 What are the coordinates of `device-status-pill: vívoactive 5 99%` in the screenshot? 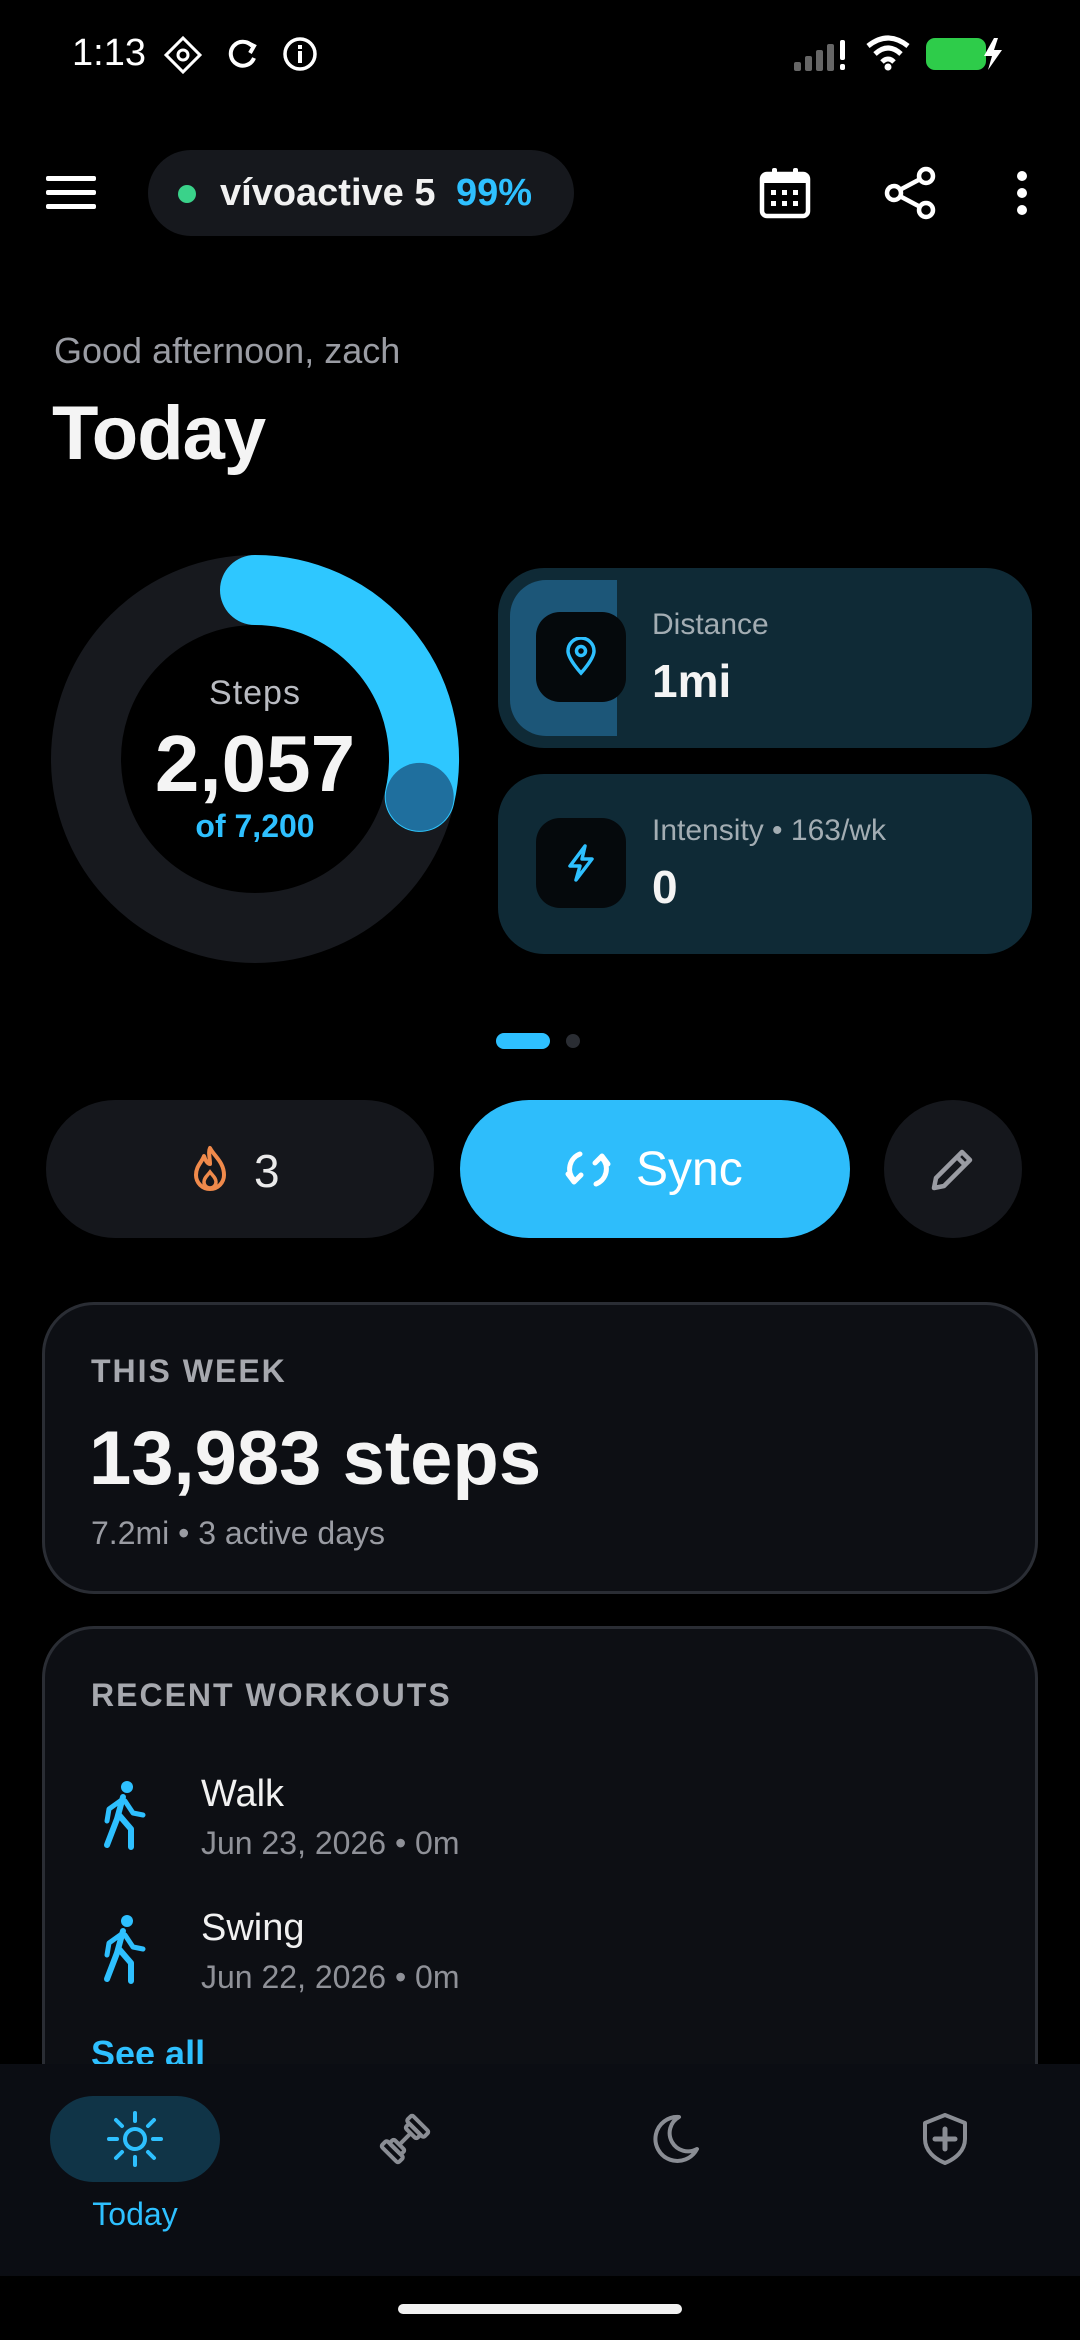 It's located at (361, 193).